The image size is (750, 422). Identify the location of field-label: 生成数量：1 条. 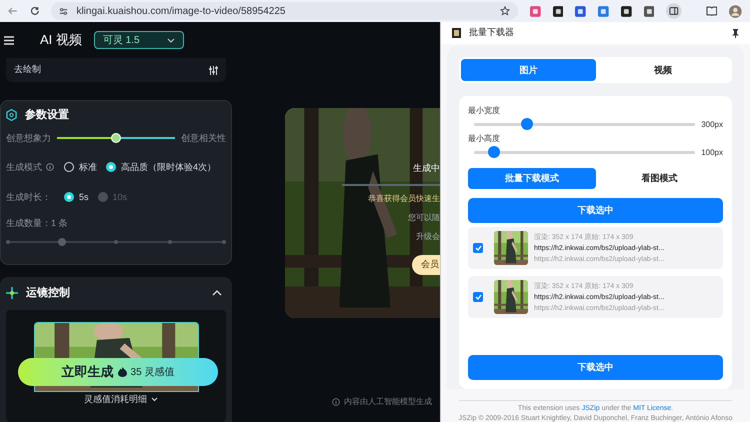
(37, 223).